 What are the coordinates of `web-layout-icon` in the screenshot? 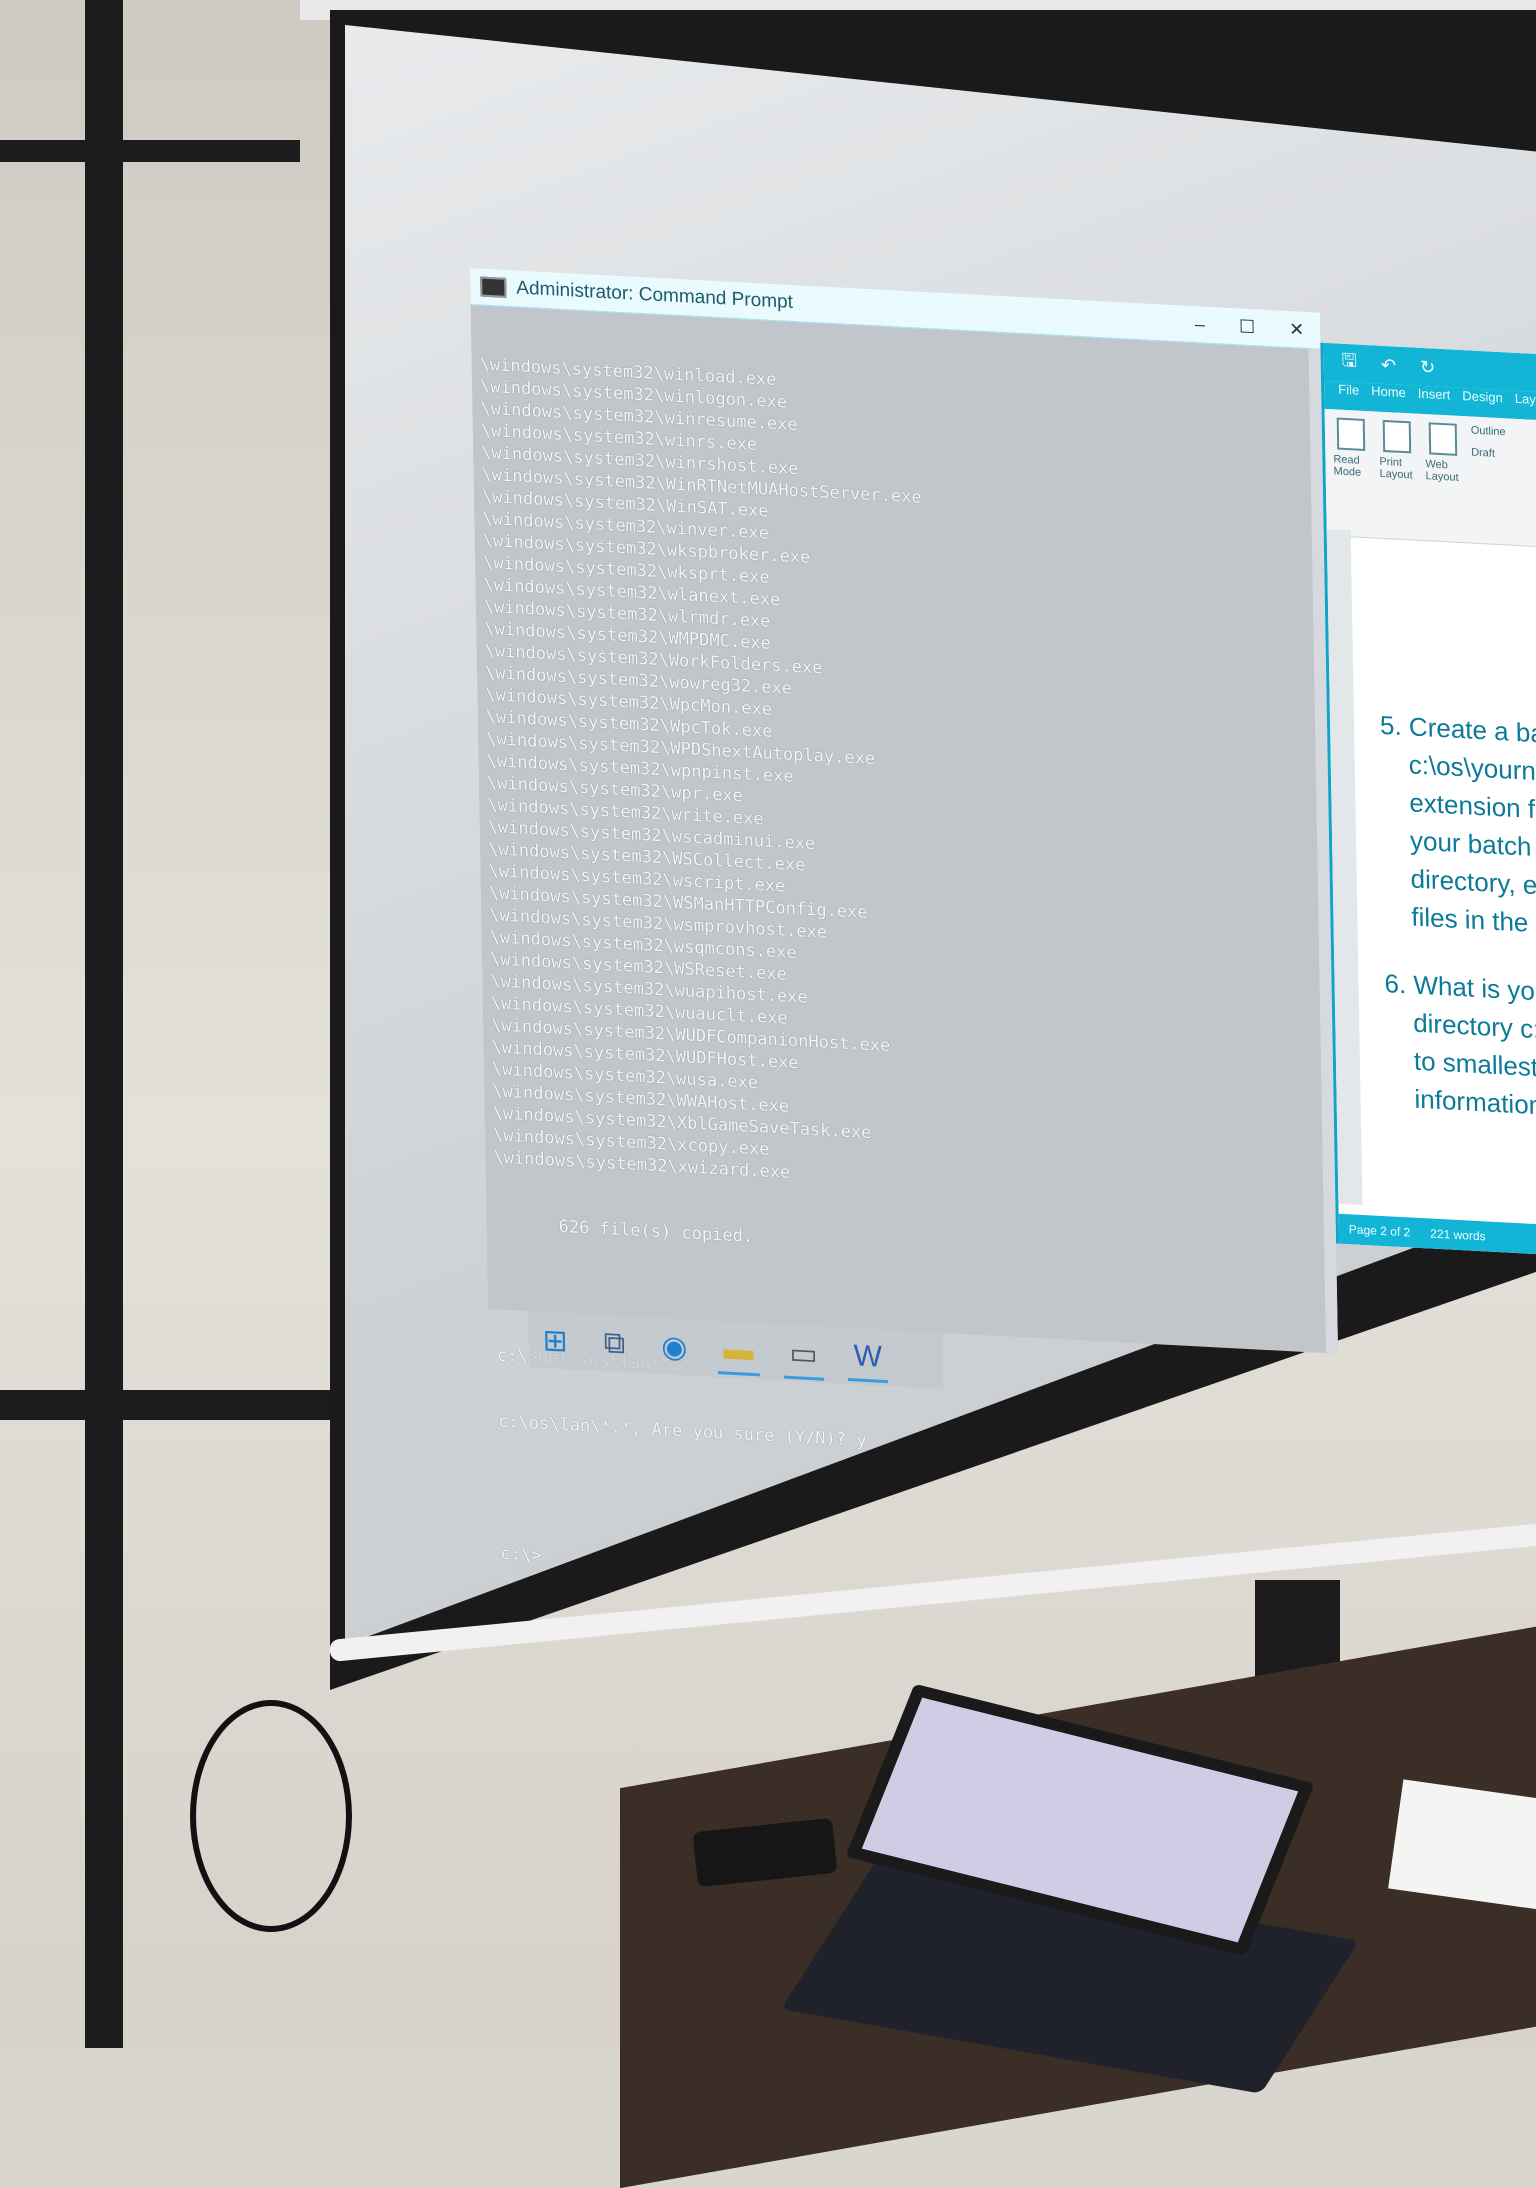 It's located at (1443, 439).